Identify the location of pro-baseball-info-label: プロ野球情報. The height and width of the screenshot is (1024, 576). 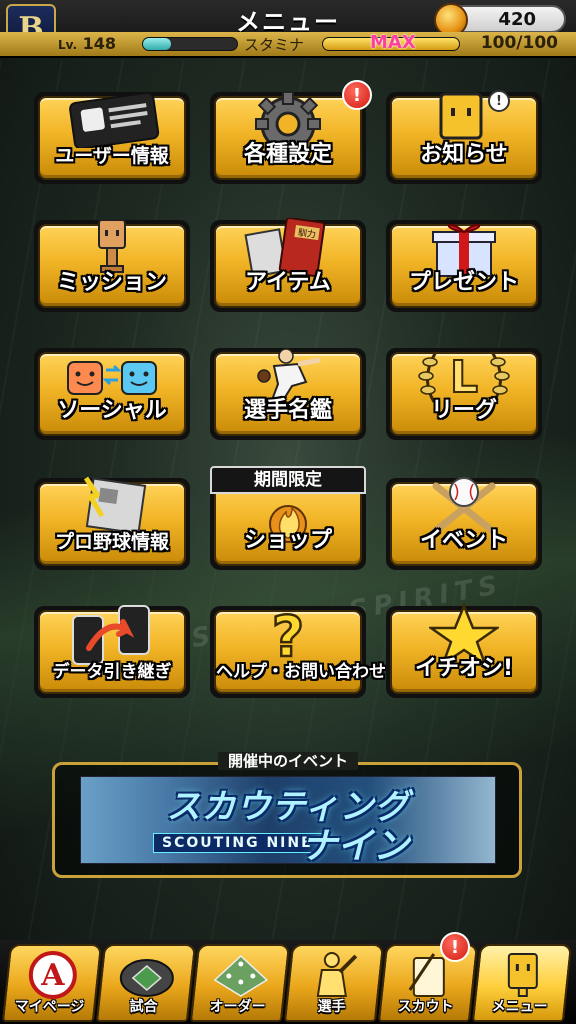
(111, 542).